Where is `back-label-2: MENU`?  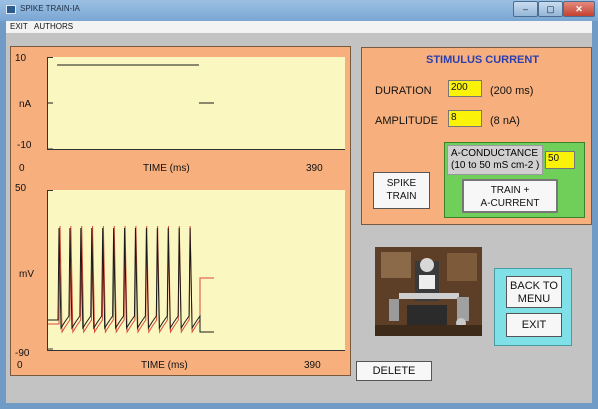 back-label-2: MENU is located at coordinates (534, 299).